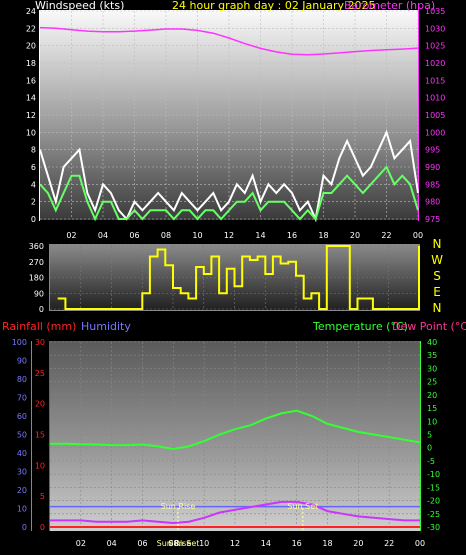 This screenshot has height=555, width=466. What do you see at coordinates (432, 167) in the screenshot?
I see `baro-y-tick-label: 990` at bounding box center [432, 167].